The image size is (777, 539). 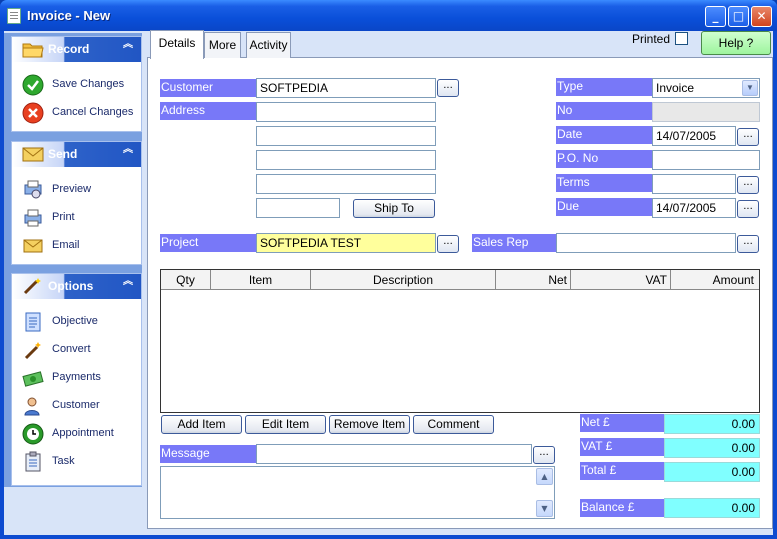 I want to click on invoice-number-input, so click(x=706, y=112).